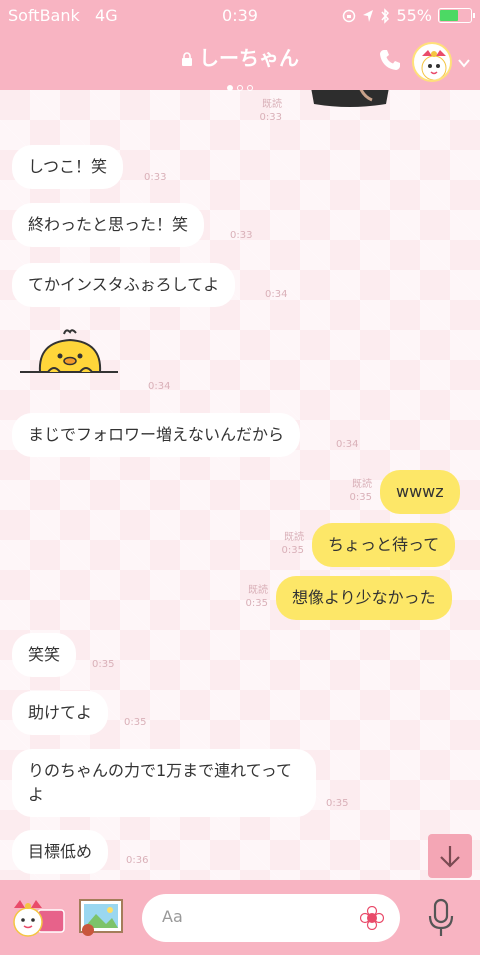  I want to click on input-bar: Aa, so click(240, 917).